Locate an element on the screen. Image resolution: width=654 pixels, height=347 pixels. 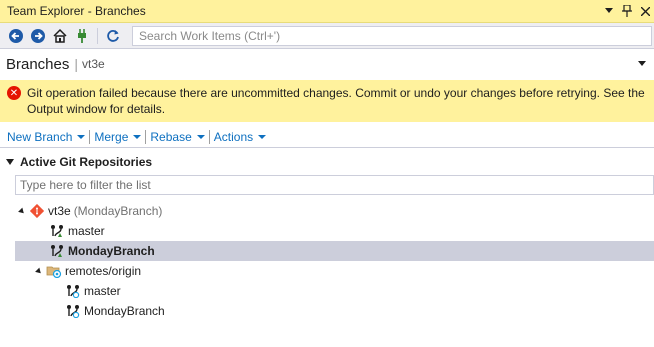
remote-branch-label: master is located at coordinates (102, 291).